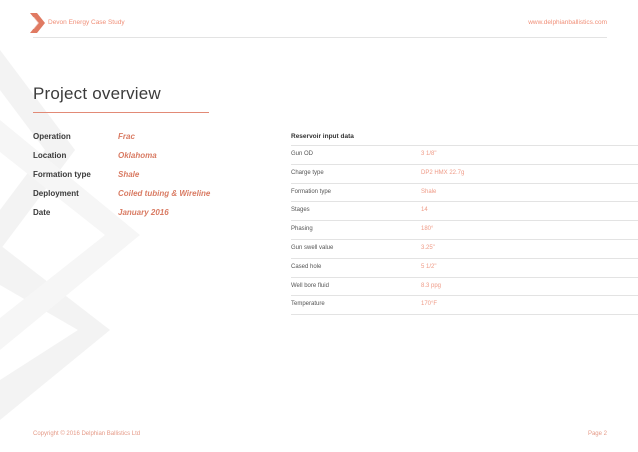  Describe the element at coordinates (427, 229) in the screenshot. I see `row-value: 180°` at that location.